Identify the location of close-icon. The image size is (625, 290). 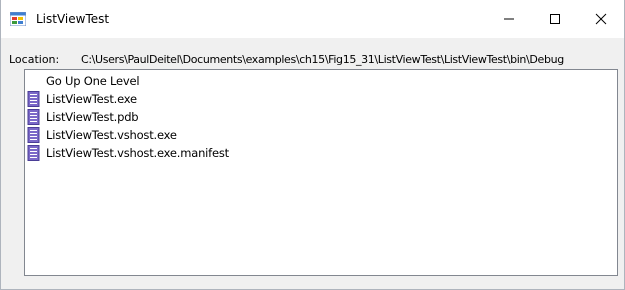
(601, 19).